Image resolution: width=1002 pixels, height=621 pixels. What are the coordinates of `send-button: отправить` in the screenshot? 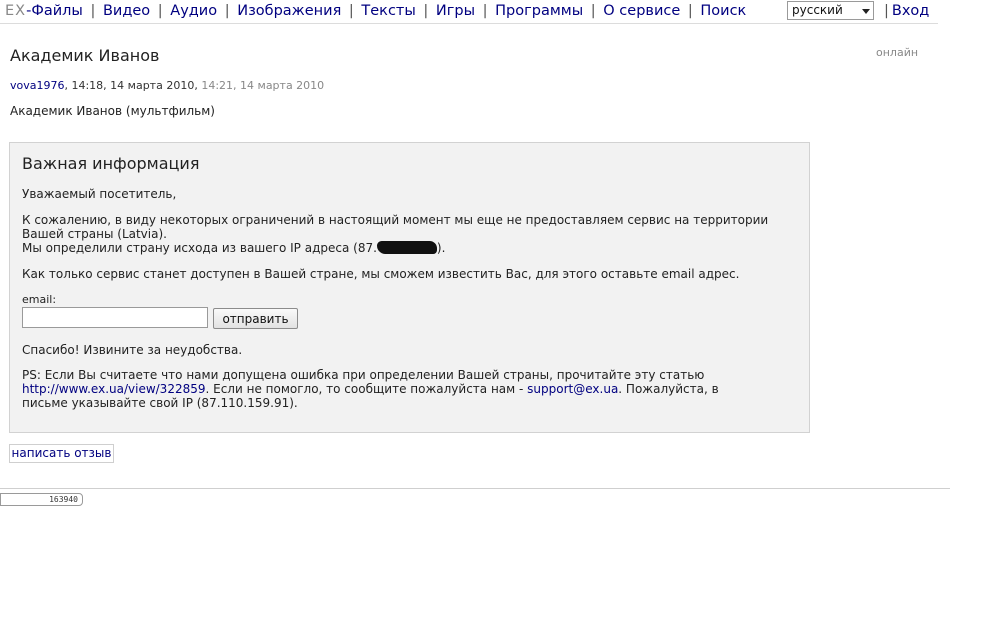 It's located at (255, 318).